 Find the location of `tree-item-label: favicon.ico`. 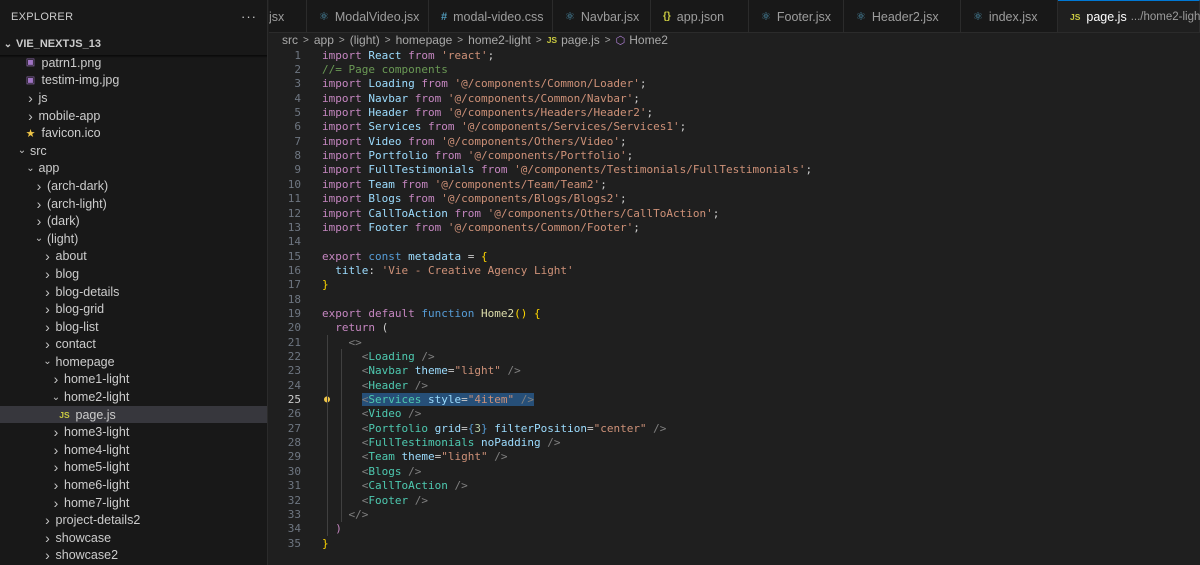

tree-item-label: favicon.ico is located at coordinates (71, 133).